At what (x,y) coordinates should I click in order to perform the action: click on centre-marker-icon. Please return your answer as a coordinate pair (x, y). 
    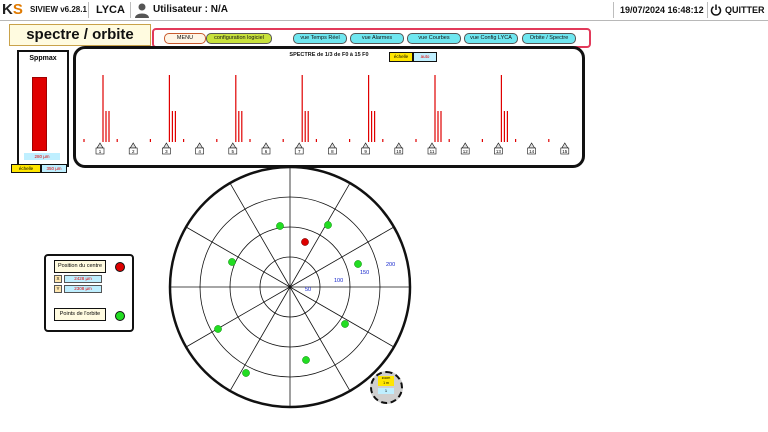
    Looking at the image, I should click on (120, 267).